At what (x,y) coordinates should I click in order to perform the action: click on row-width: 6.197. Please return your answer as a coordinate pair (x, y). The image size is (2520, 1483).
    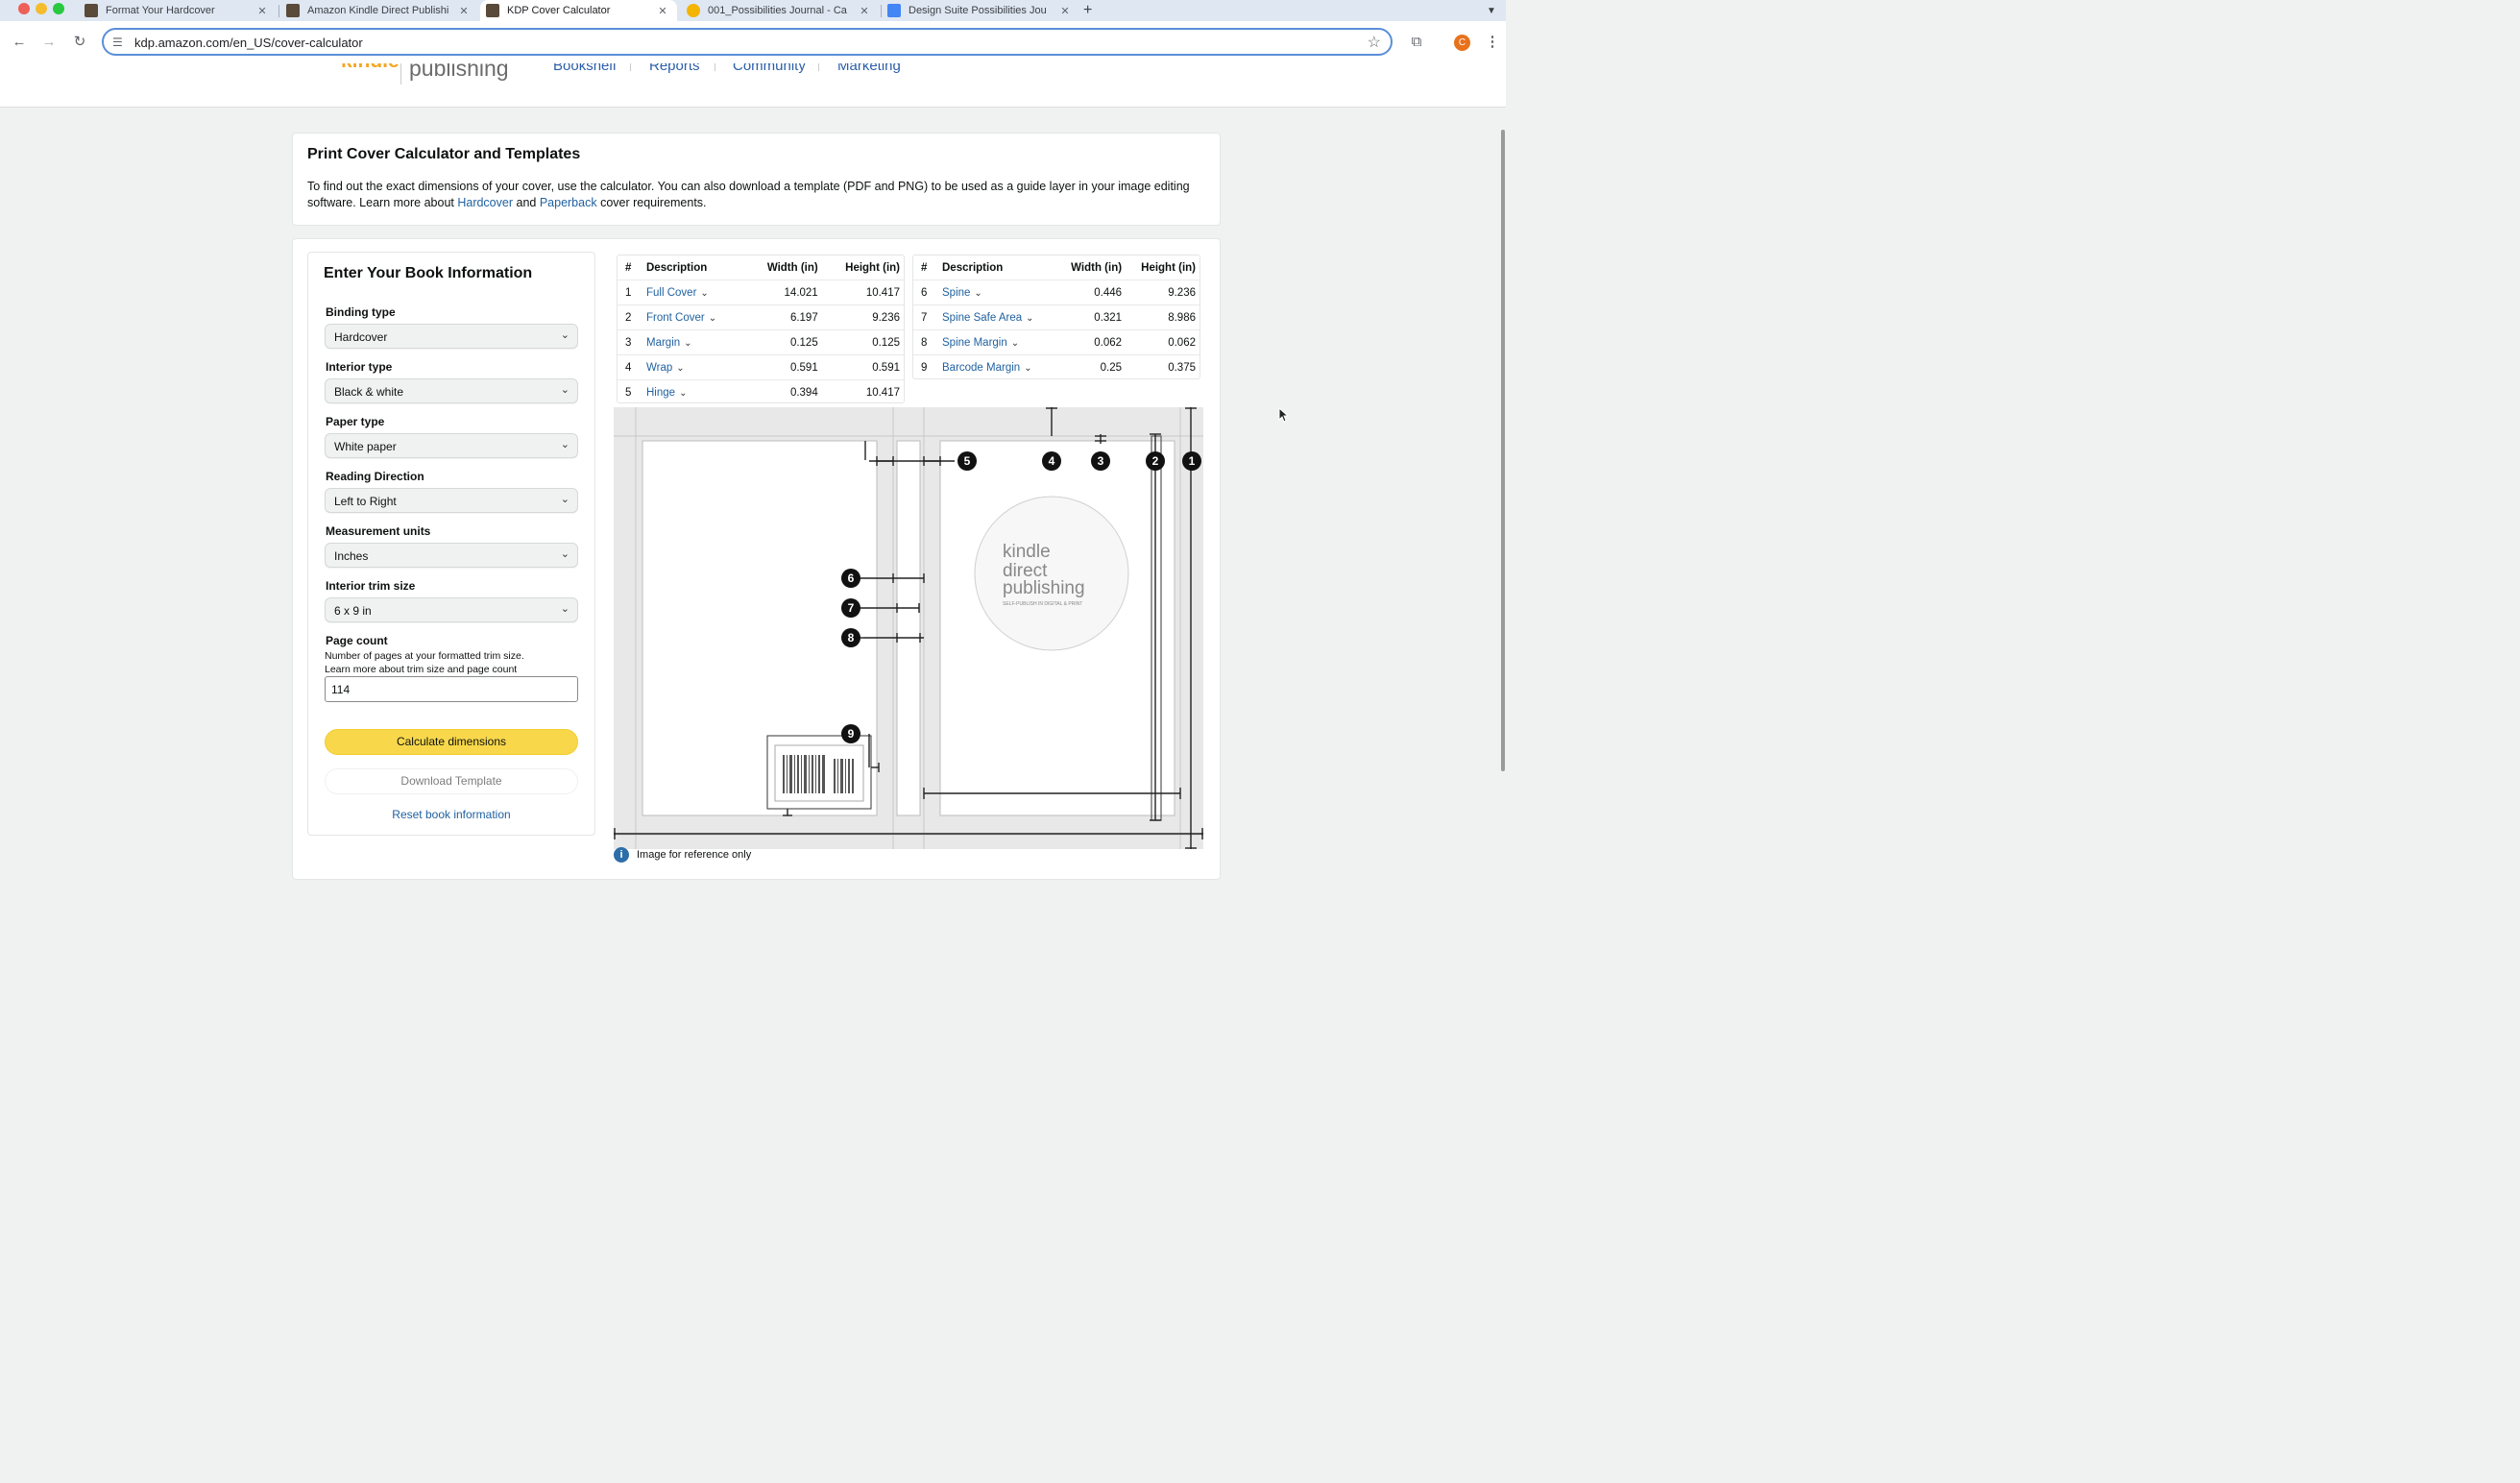
    Looking at the image, I should click on (783, 317).